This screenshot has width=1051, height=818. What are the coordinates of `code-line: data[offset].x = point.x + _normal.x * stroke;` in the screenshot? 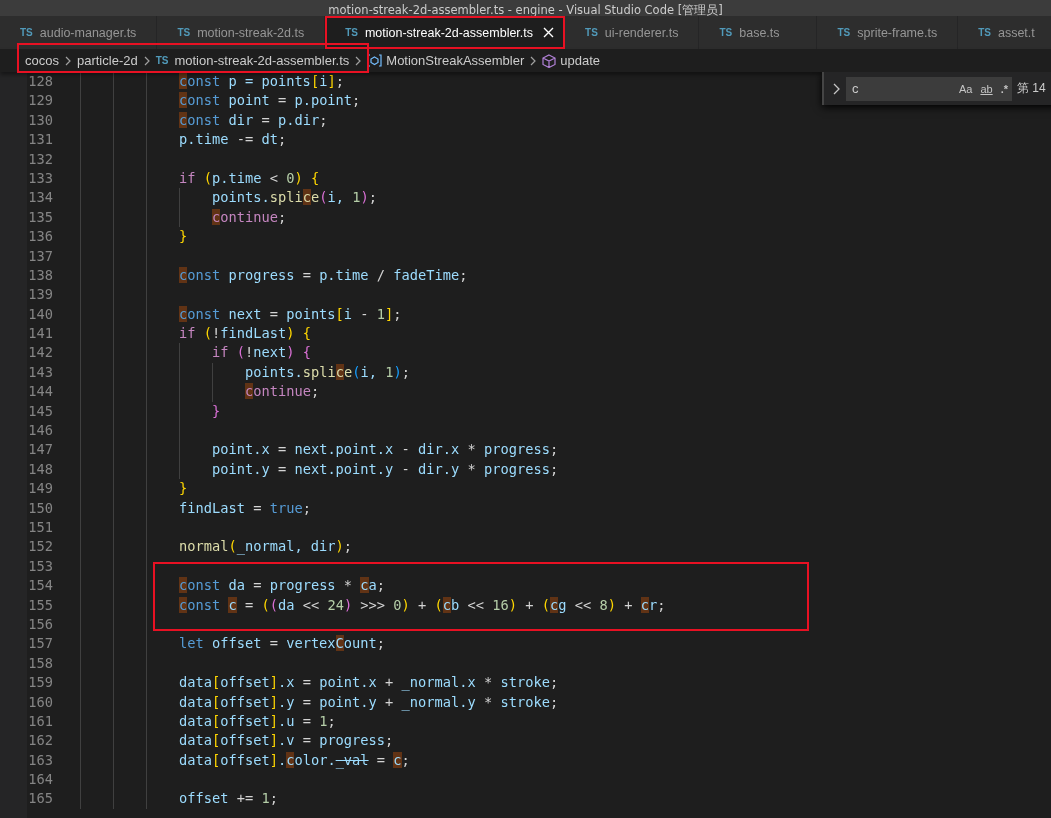 It's located at (369, 683).